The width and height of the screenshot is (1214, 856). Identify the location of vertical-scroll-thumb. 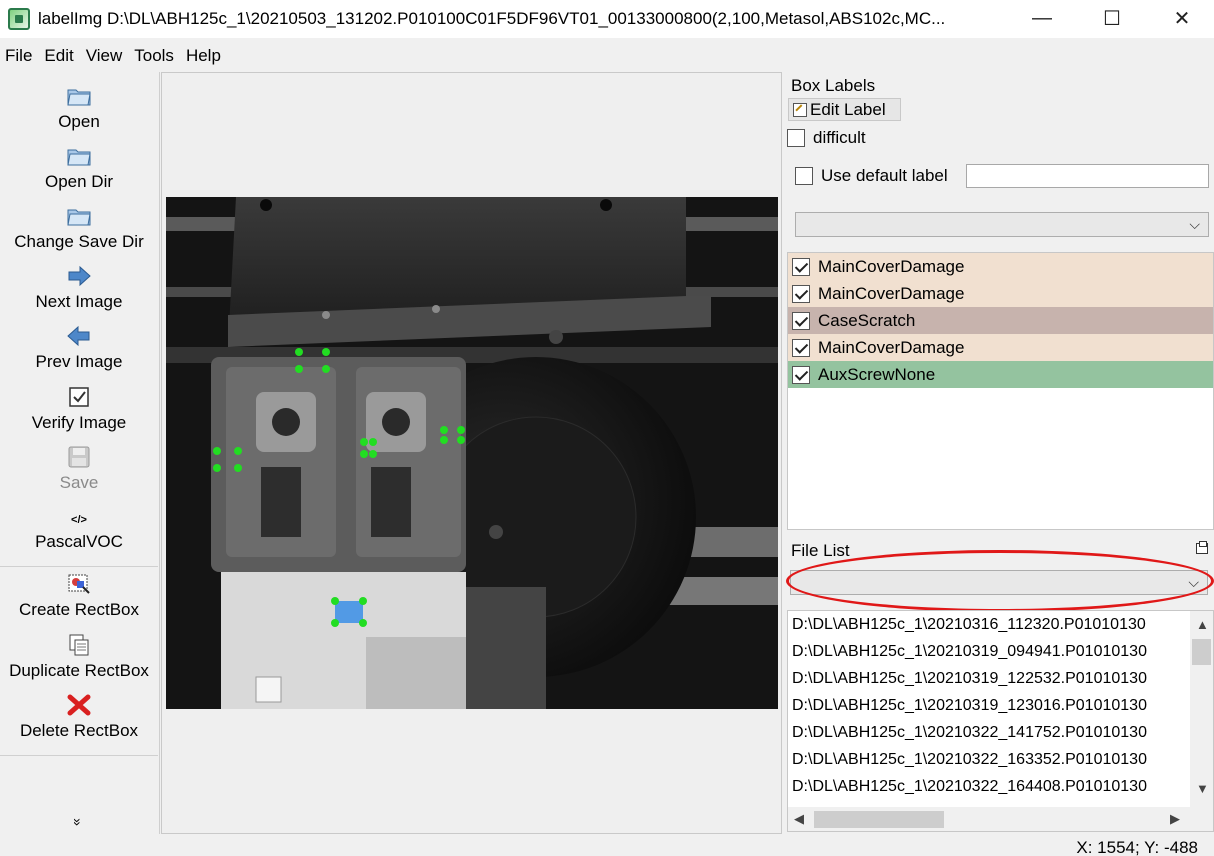
(1201, 652).